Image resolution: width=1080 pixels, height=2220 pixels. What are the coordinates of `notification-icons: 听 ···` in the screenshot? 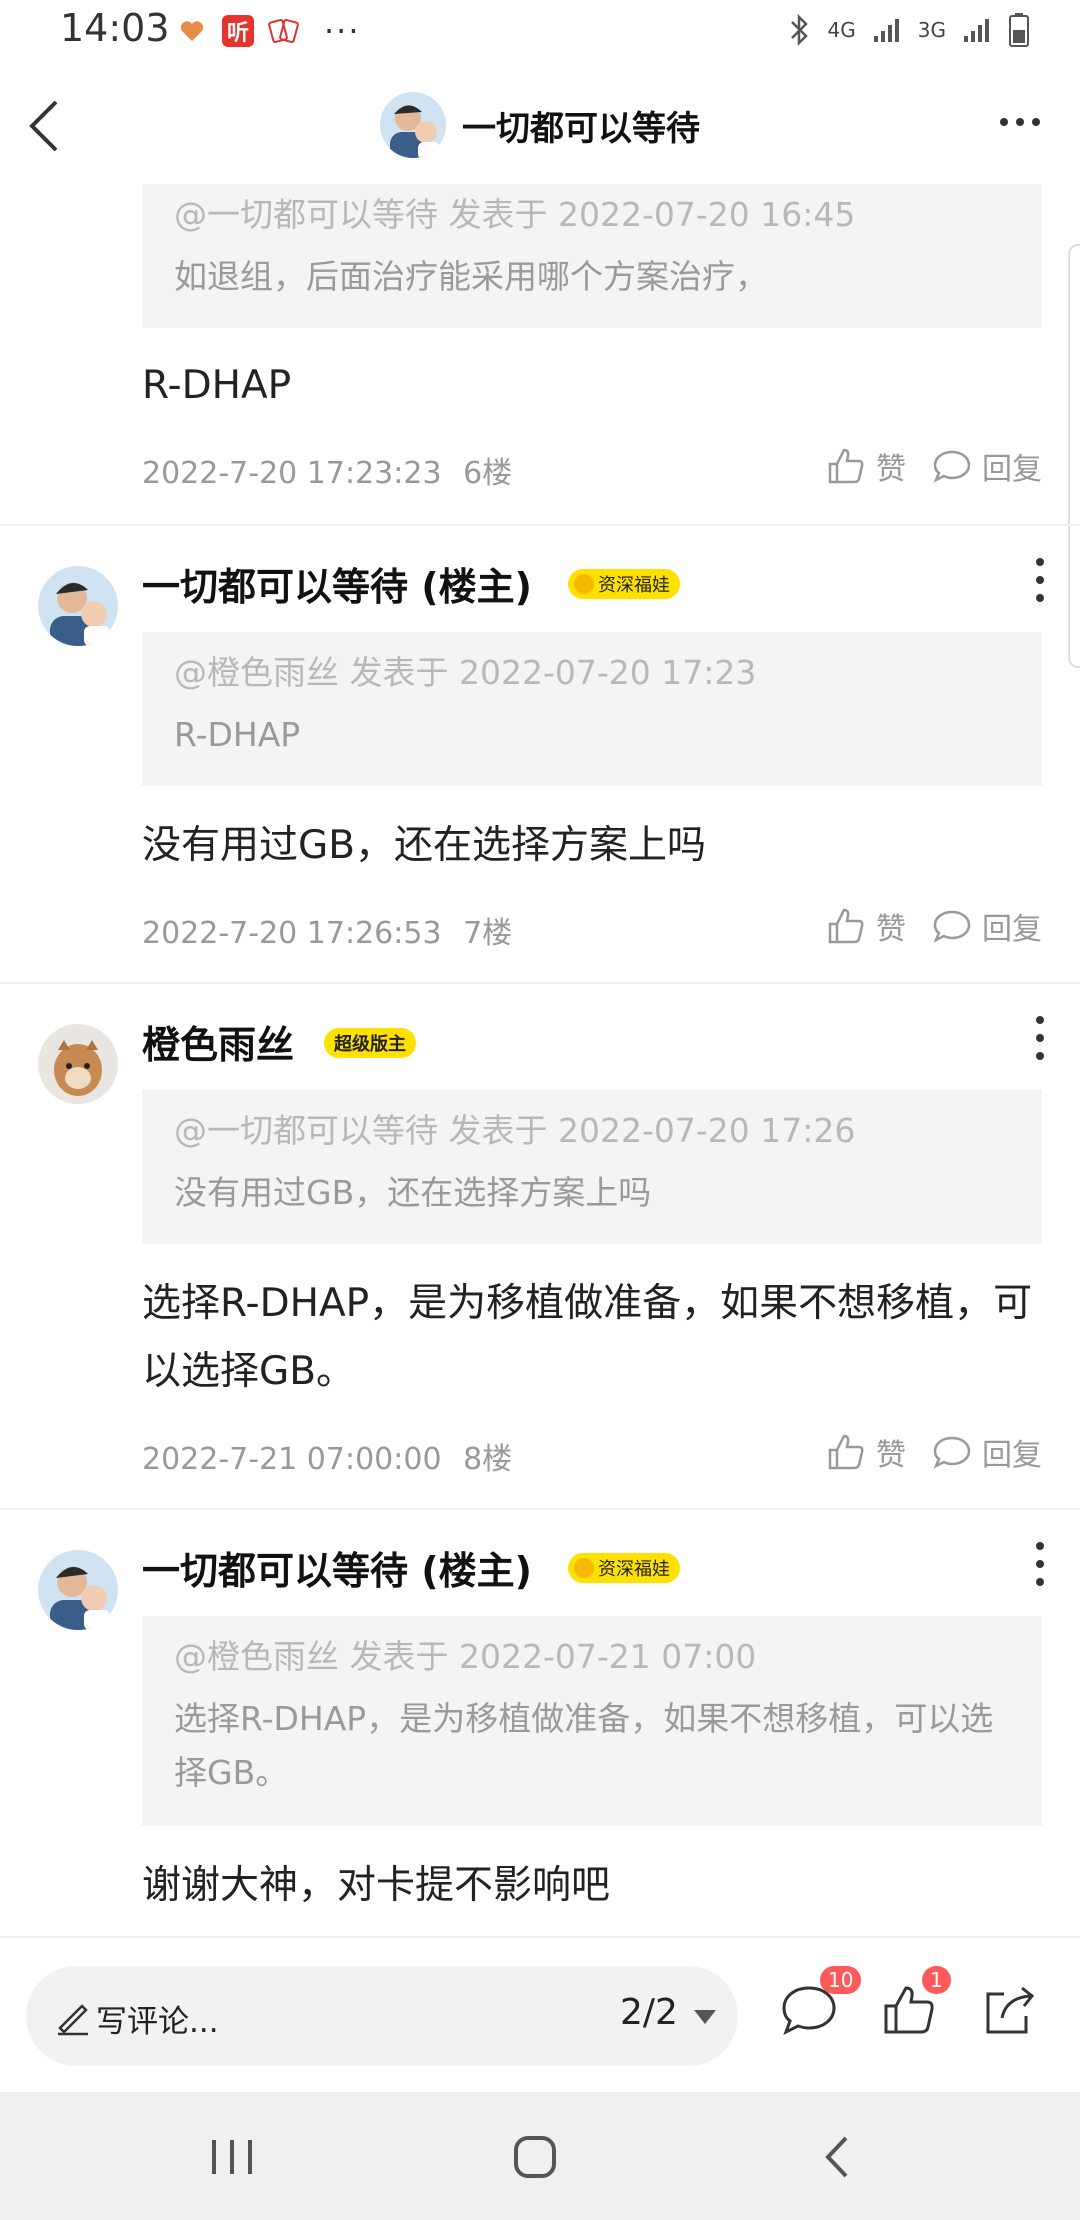 It's located at (268, 31).